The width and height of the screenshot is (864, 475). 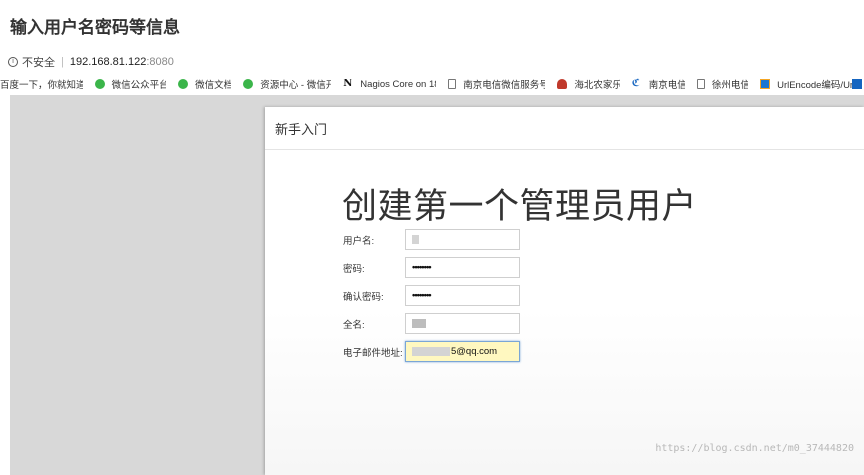 What do you see at coordinates (857, 84) in the screenshot?
I see `more-bookmarks-icon` at bounding box center [857, 84].